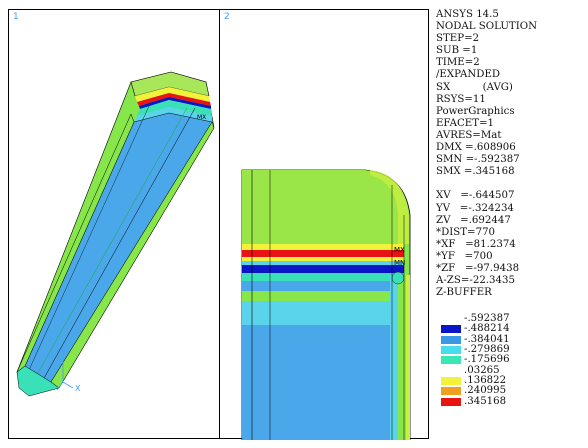 This screenshot has height=448, width=588. What do you see at coordinates (408, 357) in the screenshot?
I see `side-yellow` at bounding box center [408, 357].